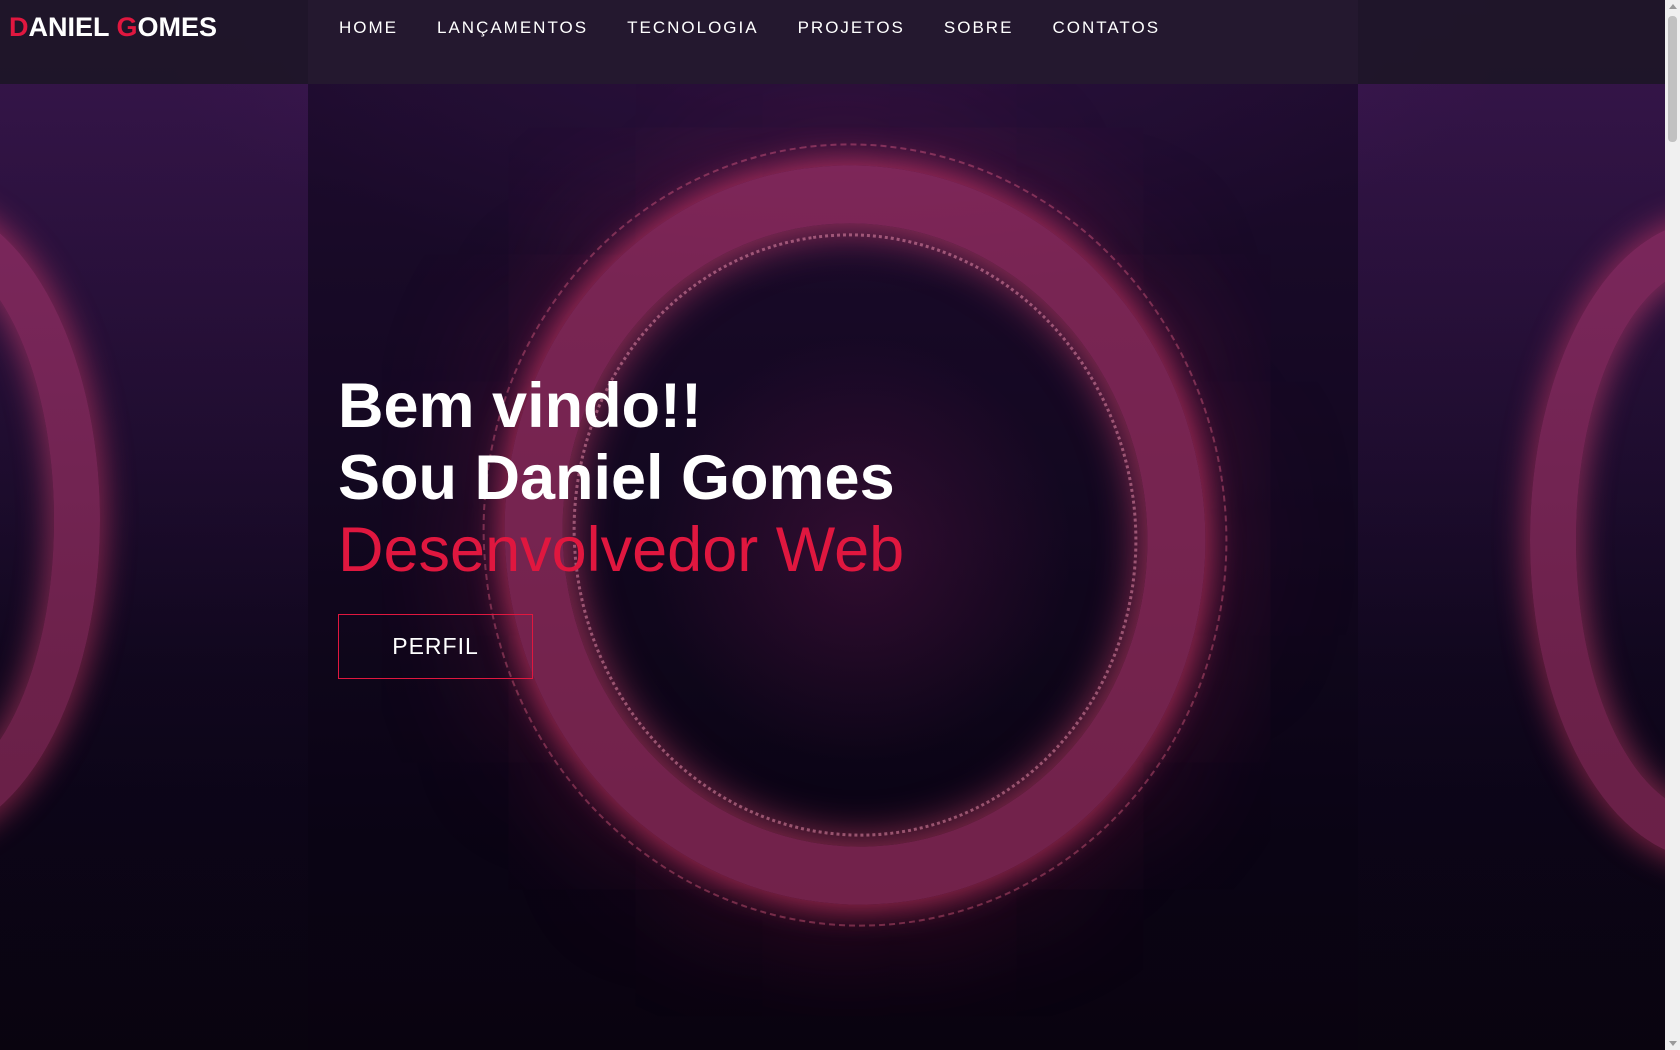 The image size is (1680, 1050). I want to click on site-logo: DANIEL GOMES, so click(113, 27).